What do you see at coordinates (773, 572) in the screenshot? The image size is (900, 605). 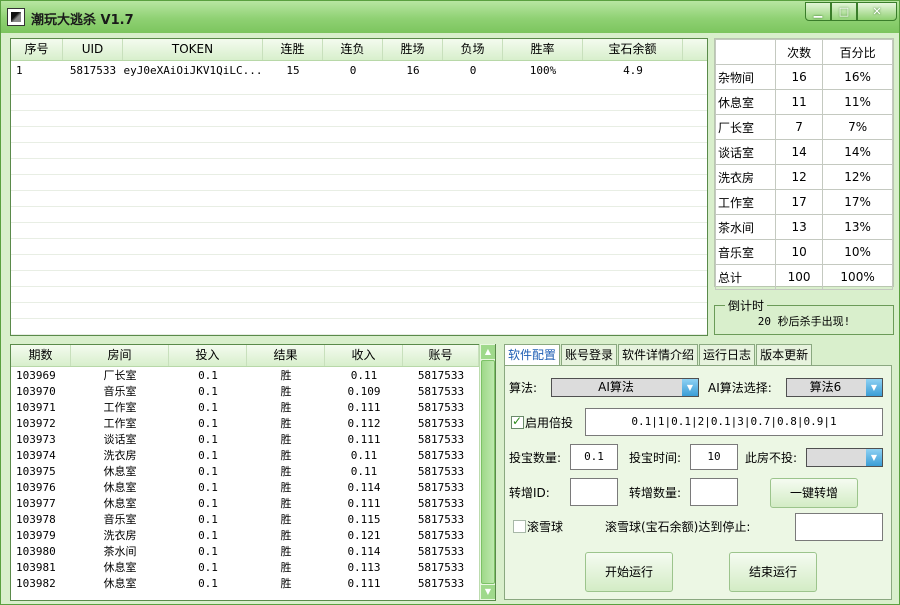 I see `stop-button: 结束运行` at bounding box center [773, 572].